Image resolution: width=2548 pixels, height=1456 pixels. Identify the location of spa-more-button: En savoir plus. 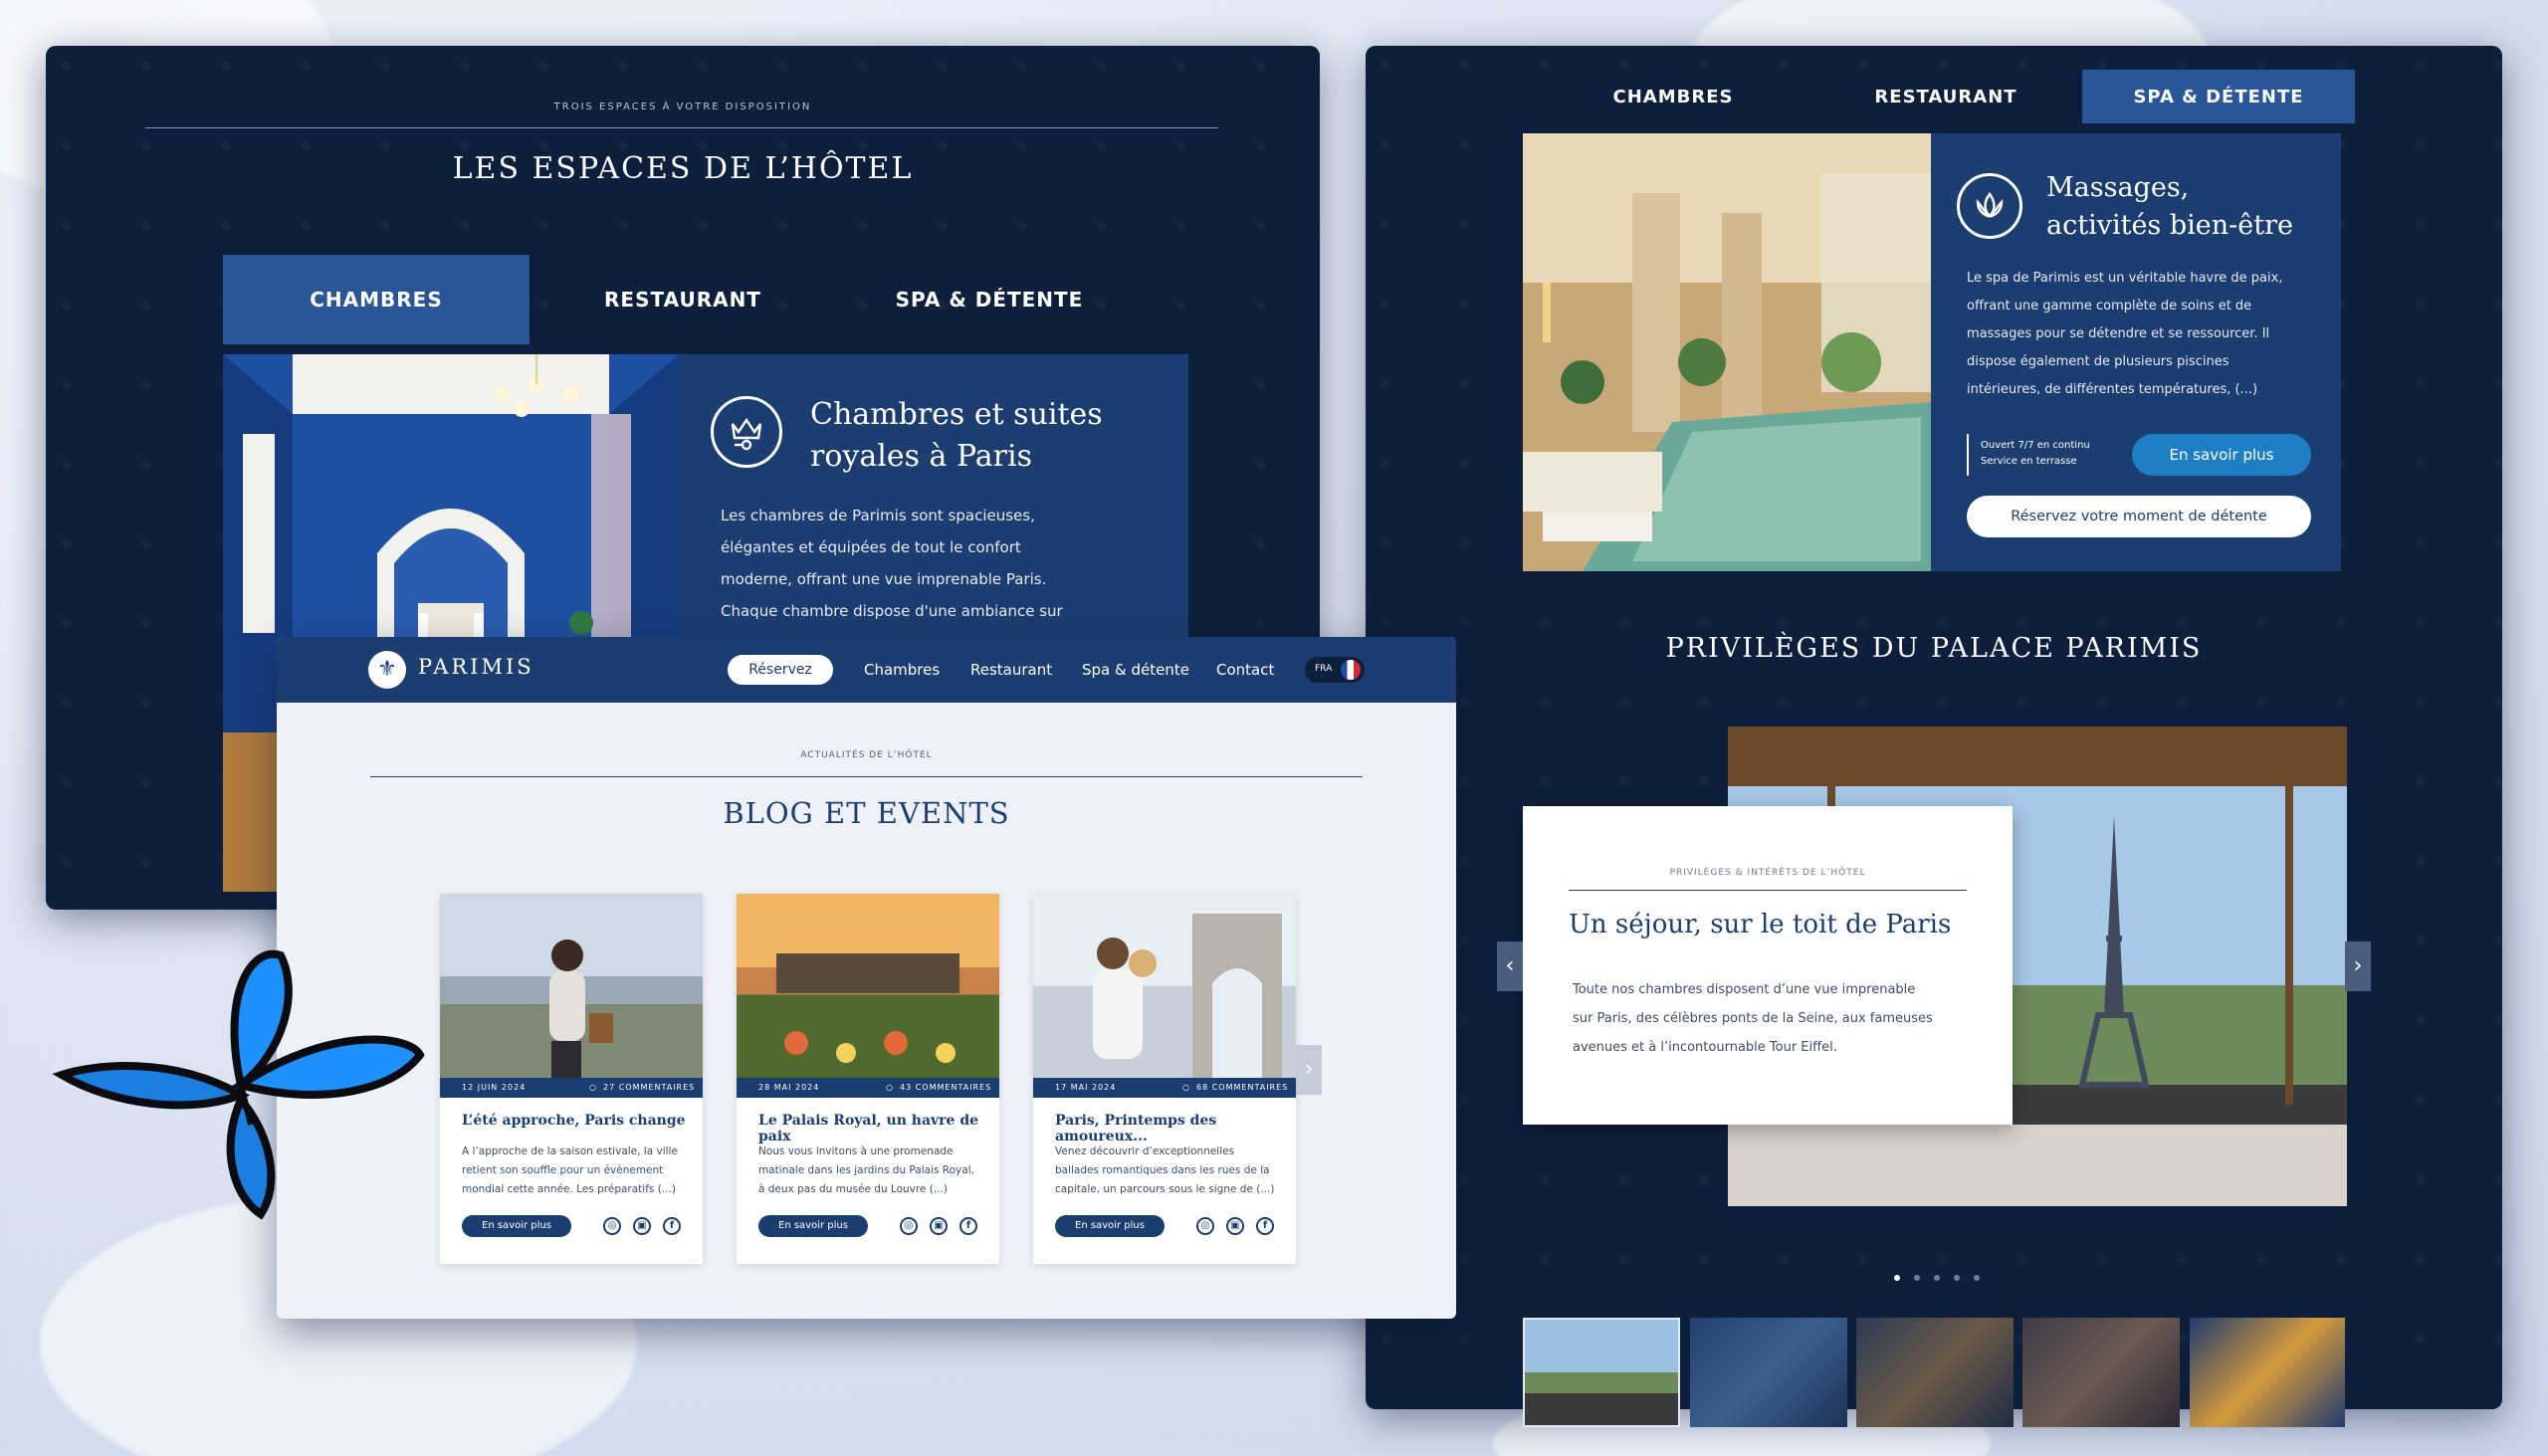
(2221, 455).